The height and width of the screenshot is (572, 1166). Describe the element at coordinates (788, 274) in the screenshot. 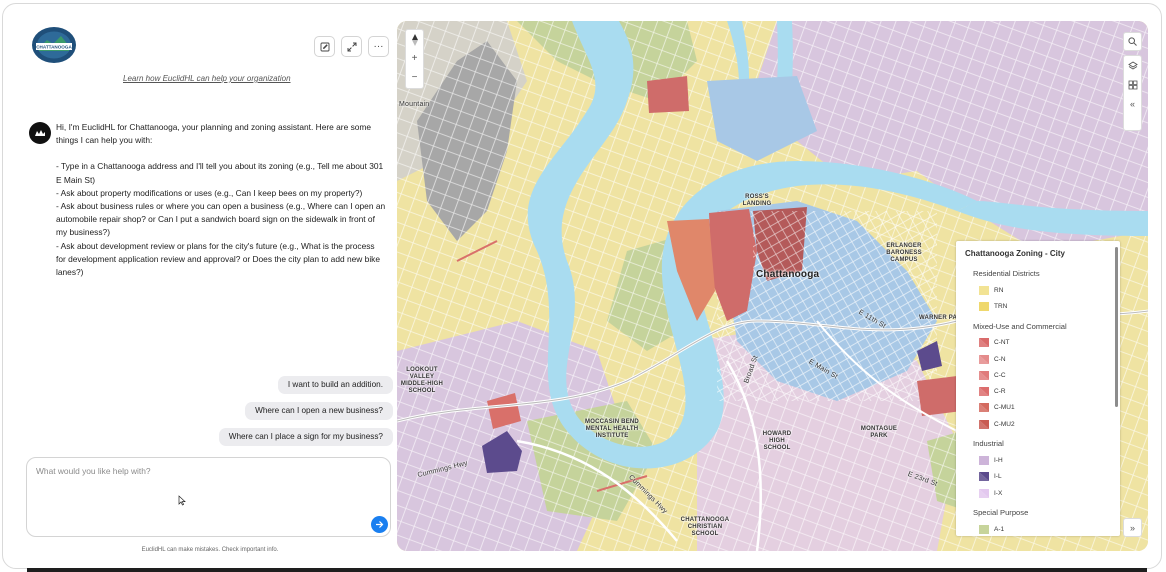

I see `map-label-city: Chattanooga` at that location.